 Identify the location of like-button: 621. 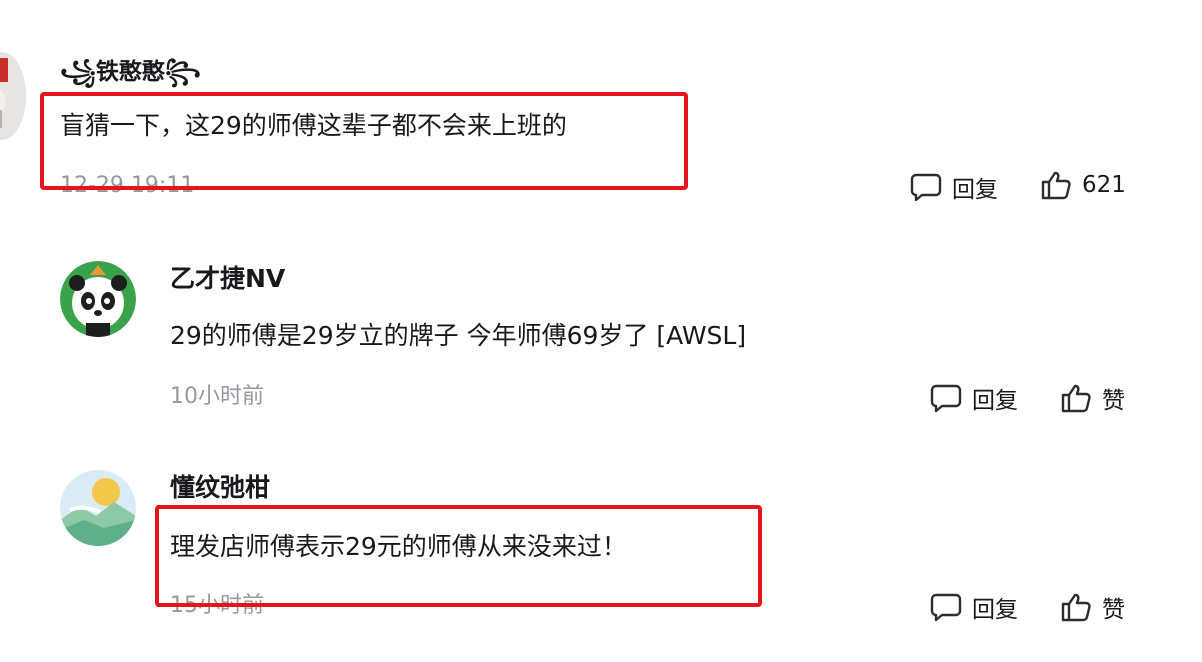
(1083, 185).